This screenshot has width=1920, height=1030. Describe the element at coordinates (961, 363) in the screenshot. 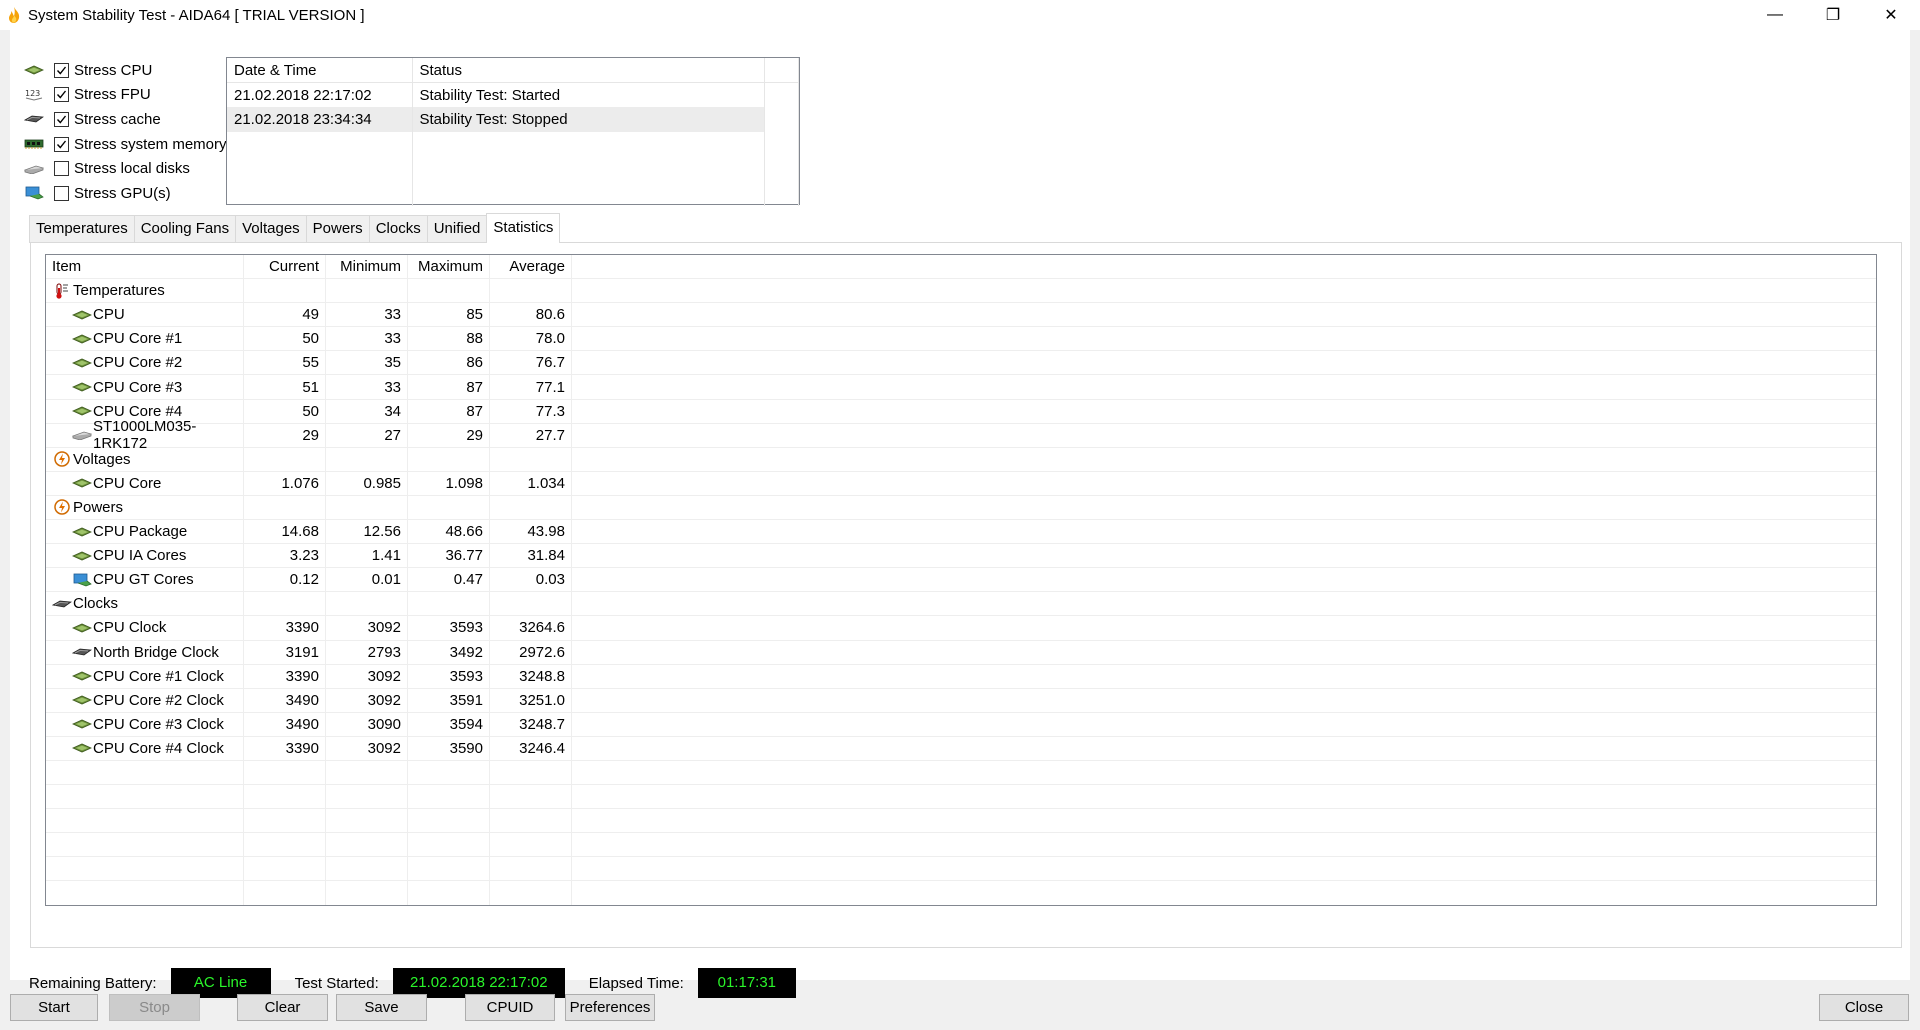

I see `statistics-row: CPU Core #2 55 35 86 76.7` at that location.